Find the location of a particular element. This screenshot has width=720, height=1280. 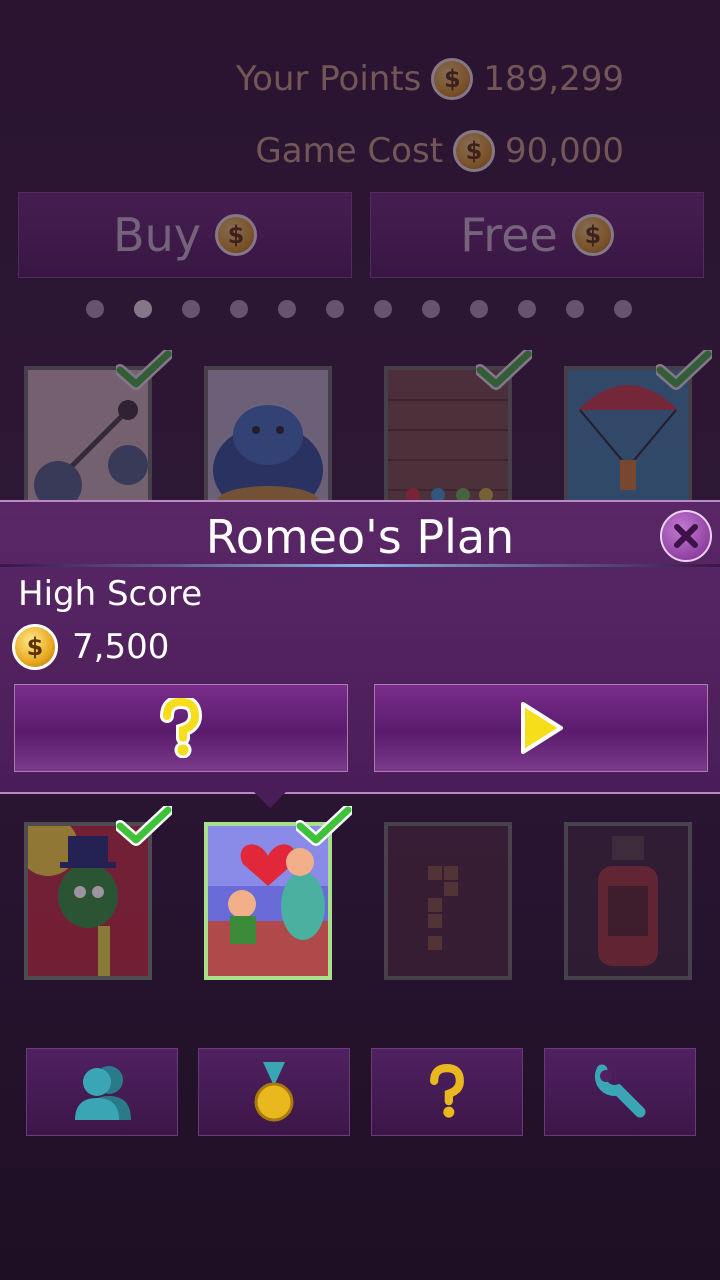

help-nav-button is located at coordinates (447, 1092).